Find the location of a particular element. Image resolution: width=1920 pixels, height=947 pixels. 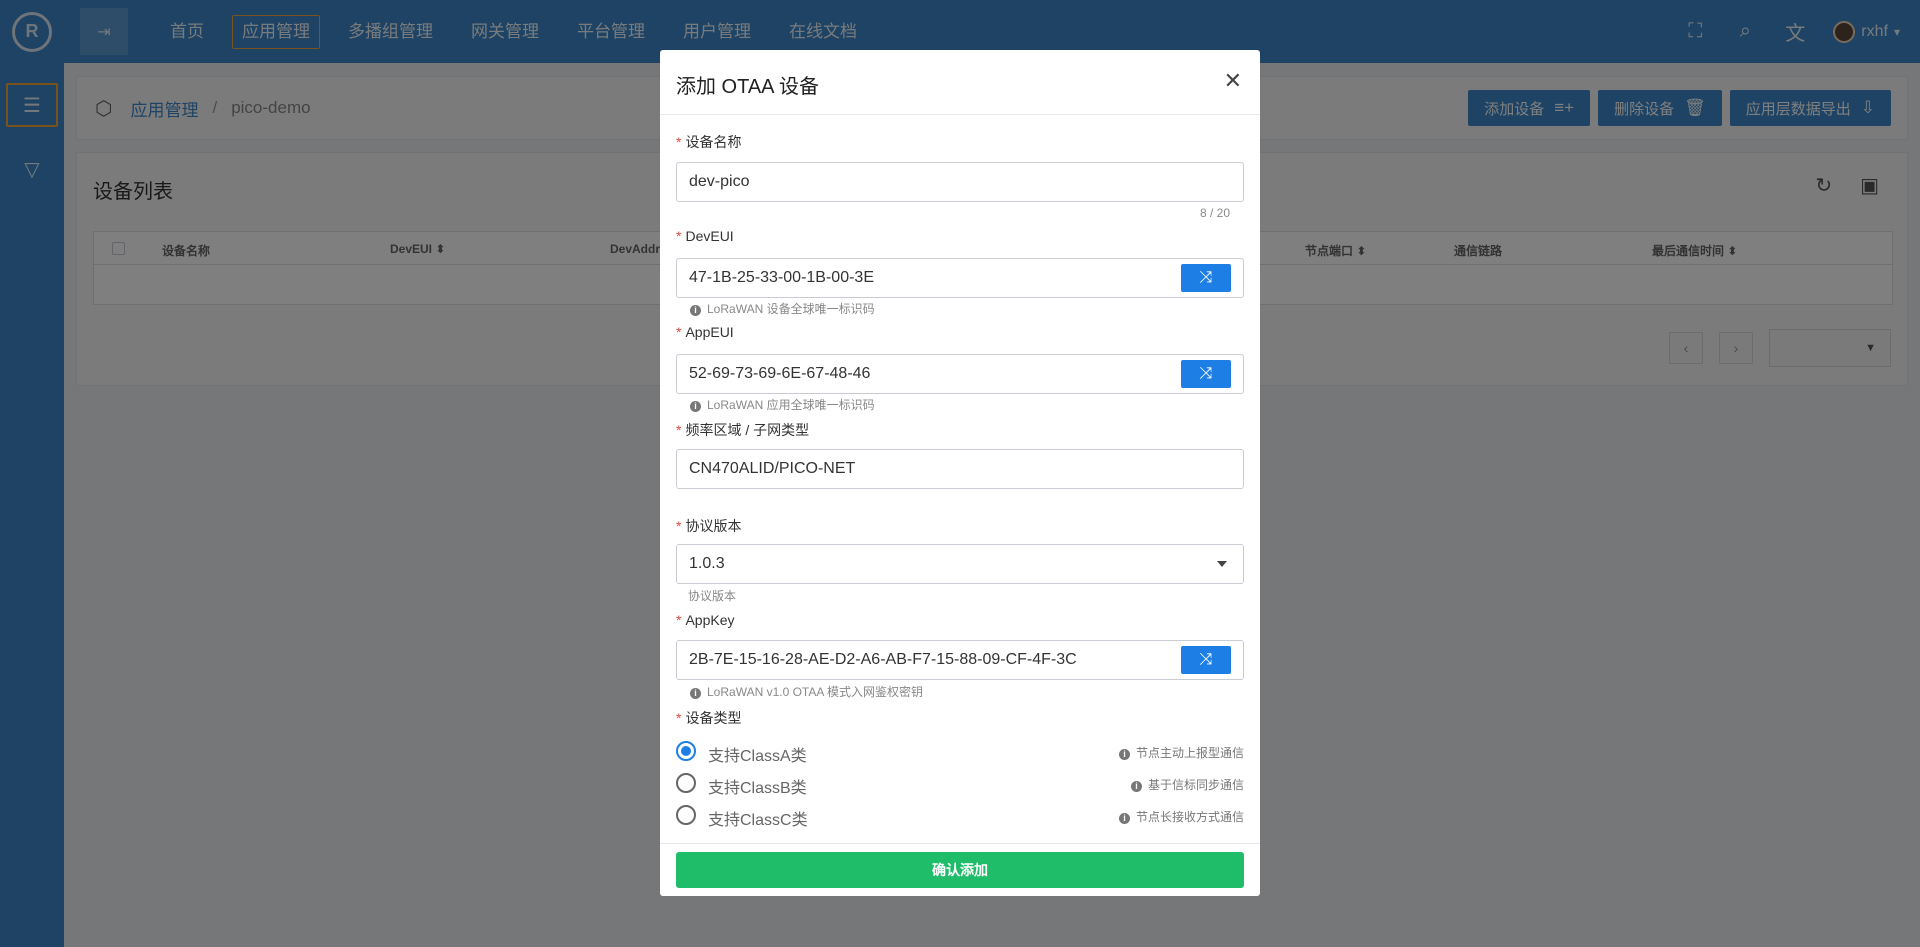

appkey-hint: i LoRaWAN v1.0 OTAA 模式入网鉴权密钥 is located at coordinates (806, 691).